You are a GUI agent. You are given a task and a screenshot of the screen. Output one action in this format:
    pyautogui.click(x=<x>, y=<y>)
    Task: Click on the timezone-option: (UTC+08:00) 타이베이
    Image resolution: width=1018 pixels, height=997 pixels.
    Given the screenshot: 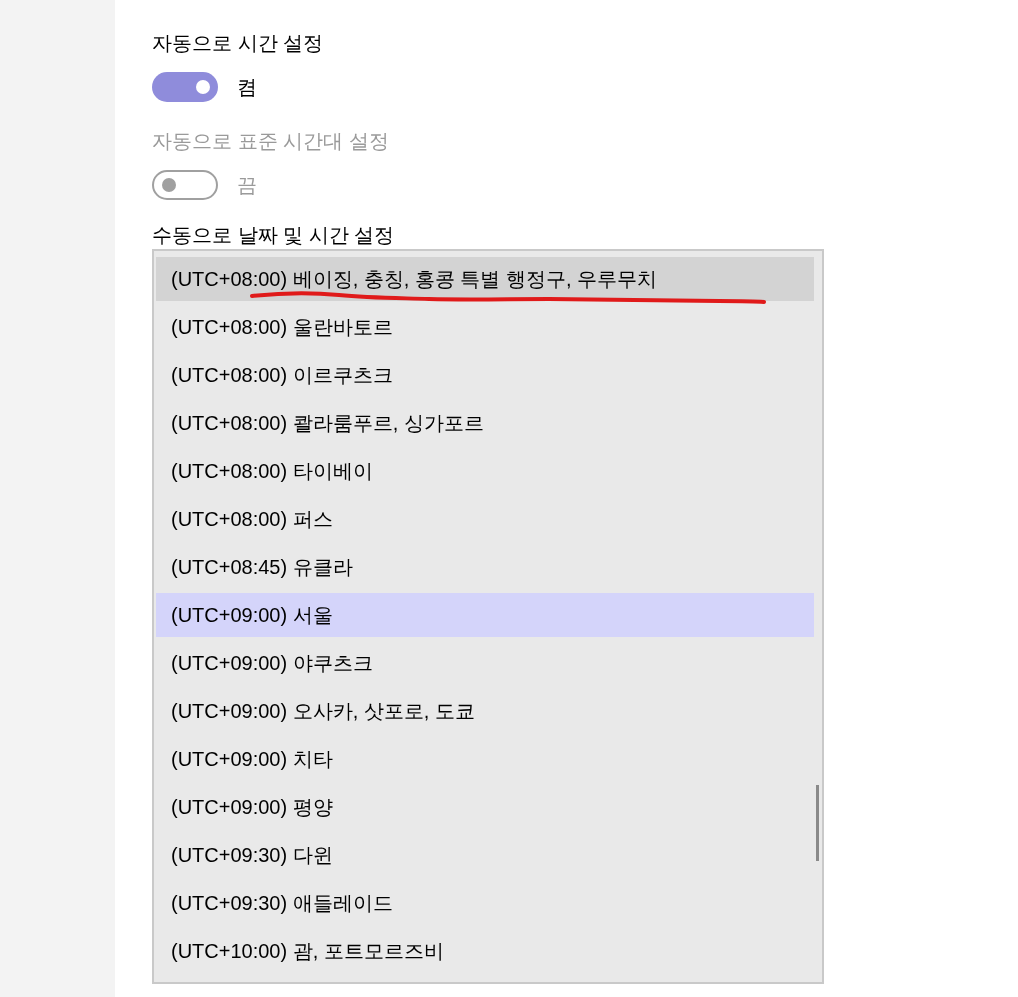 What is the action you would take?
    pyautogui.click(x=485, y=471)
    